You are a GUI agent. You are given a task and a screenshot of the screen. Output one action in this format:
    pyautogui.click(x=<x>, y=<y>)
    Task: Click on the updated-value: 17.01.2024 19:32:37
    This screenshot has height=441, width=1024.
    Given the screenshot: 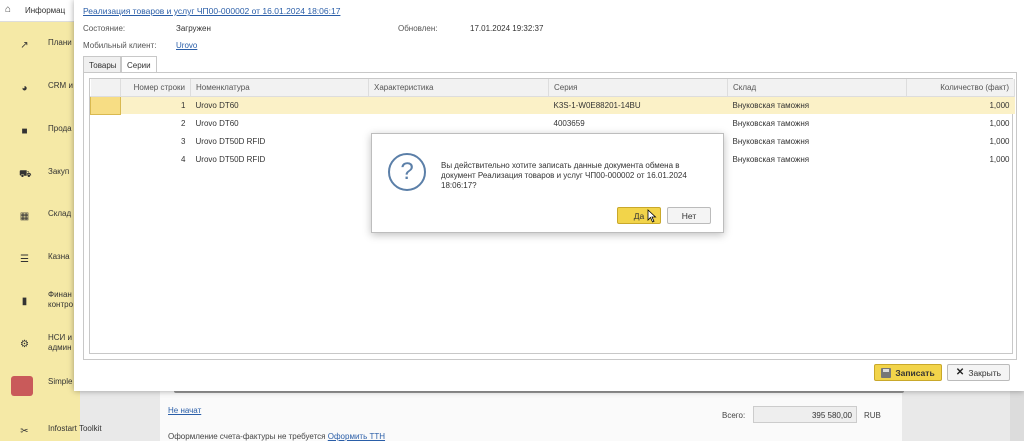 What is the action you would take?
    pyautogui.click(x=507, y=28)
    